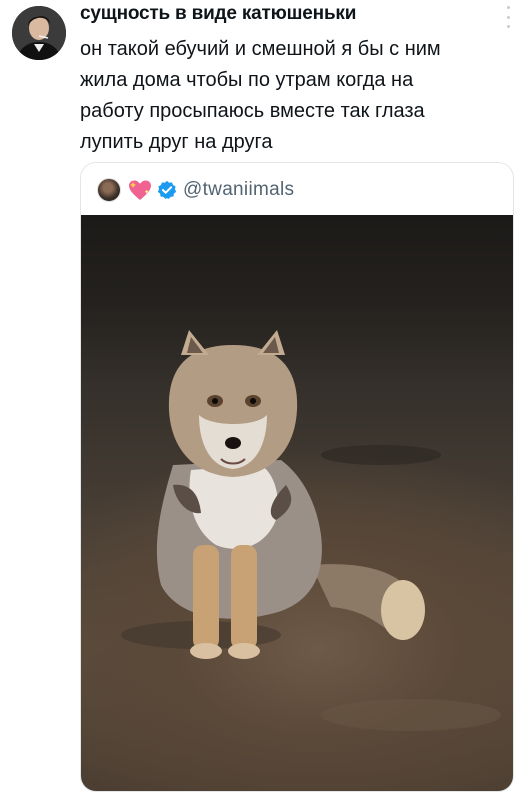  I want to click on quoted-tweet-header: @twaniimals, so click(195, 190).